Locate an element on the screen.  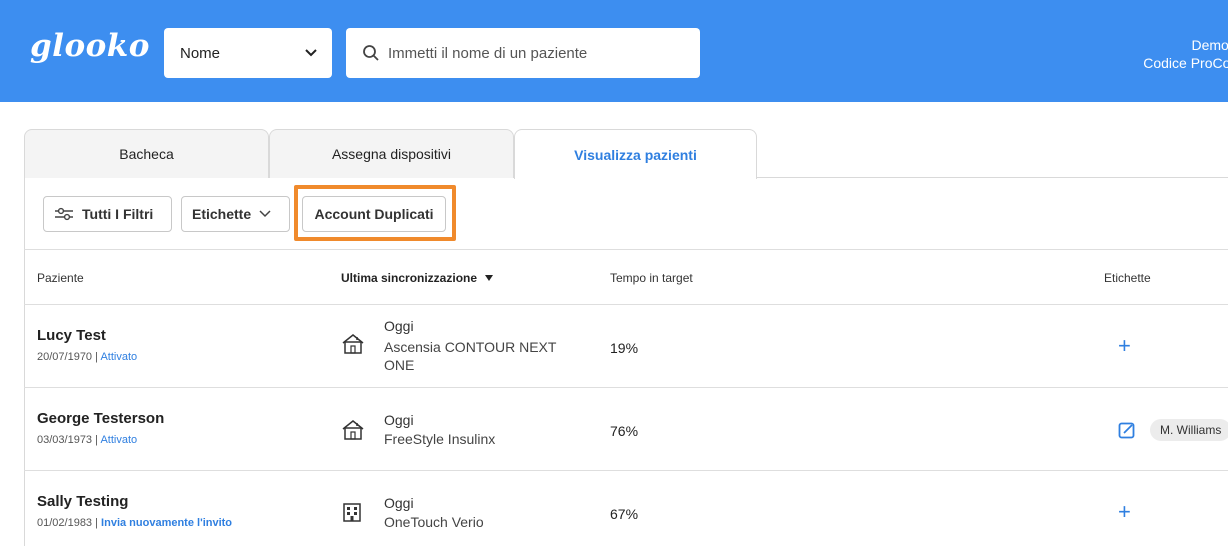
patient-meta: 20/07/1970 | Attivato is located at coordinates (87, 357).